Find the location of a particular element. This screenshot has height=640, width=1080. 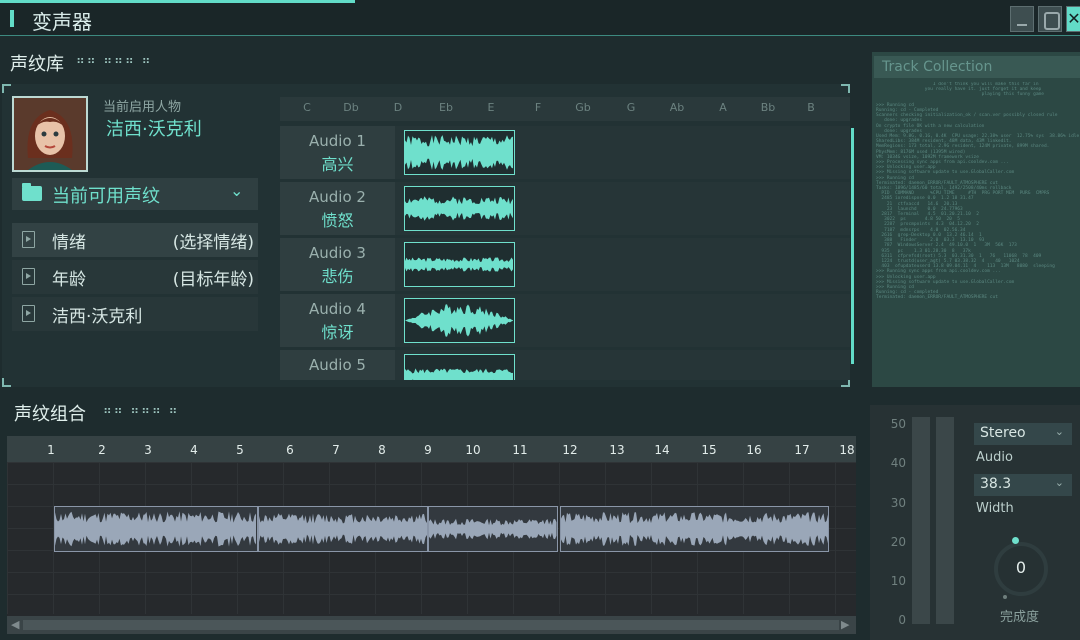

maximize-button is located at coordinates (1050, 19).